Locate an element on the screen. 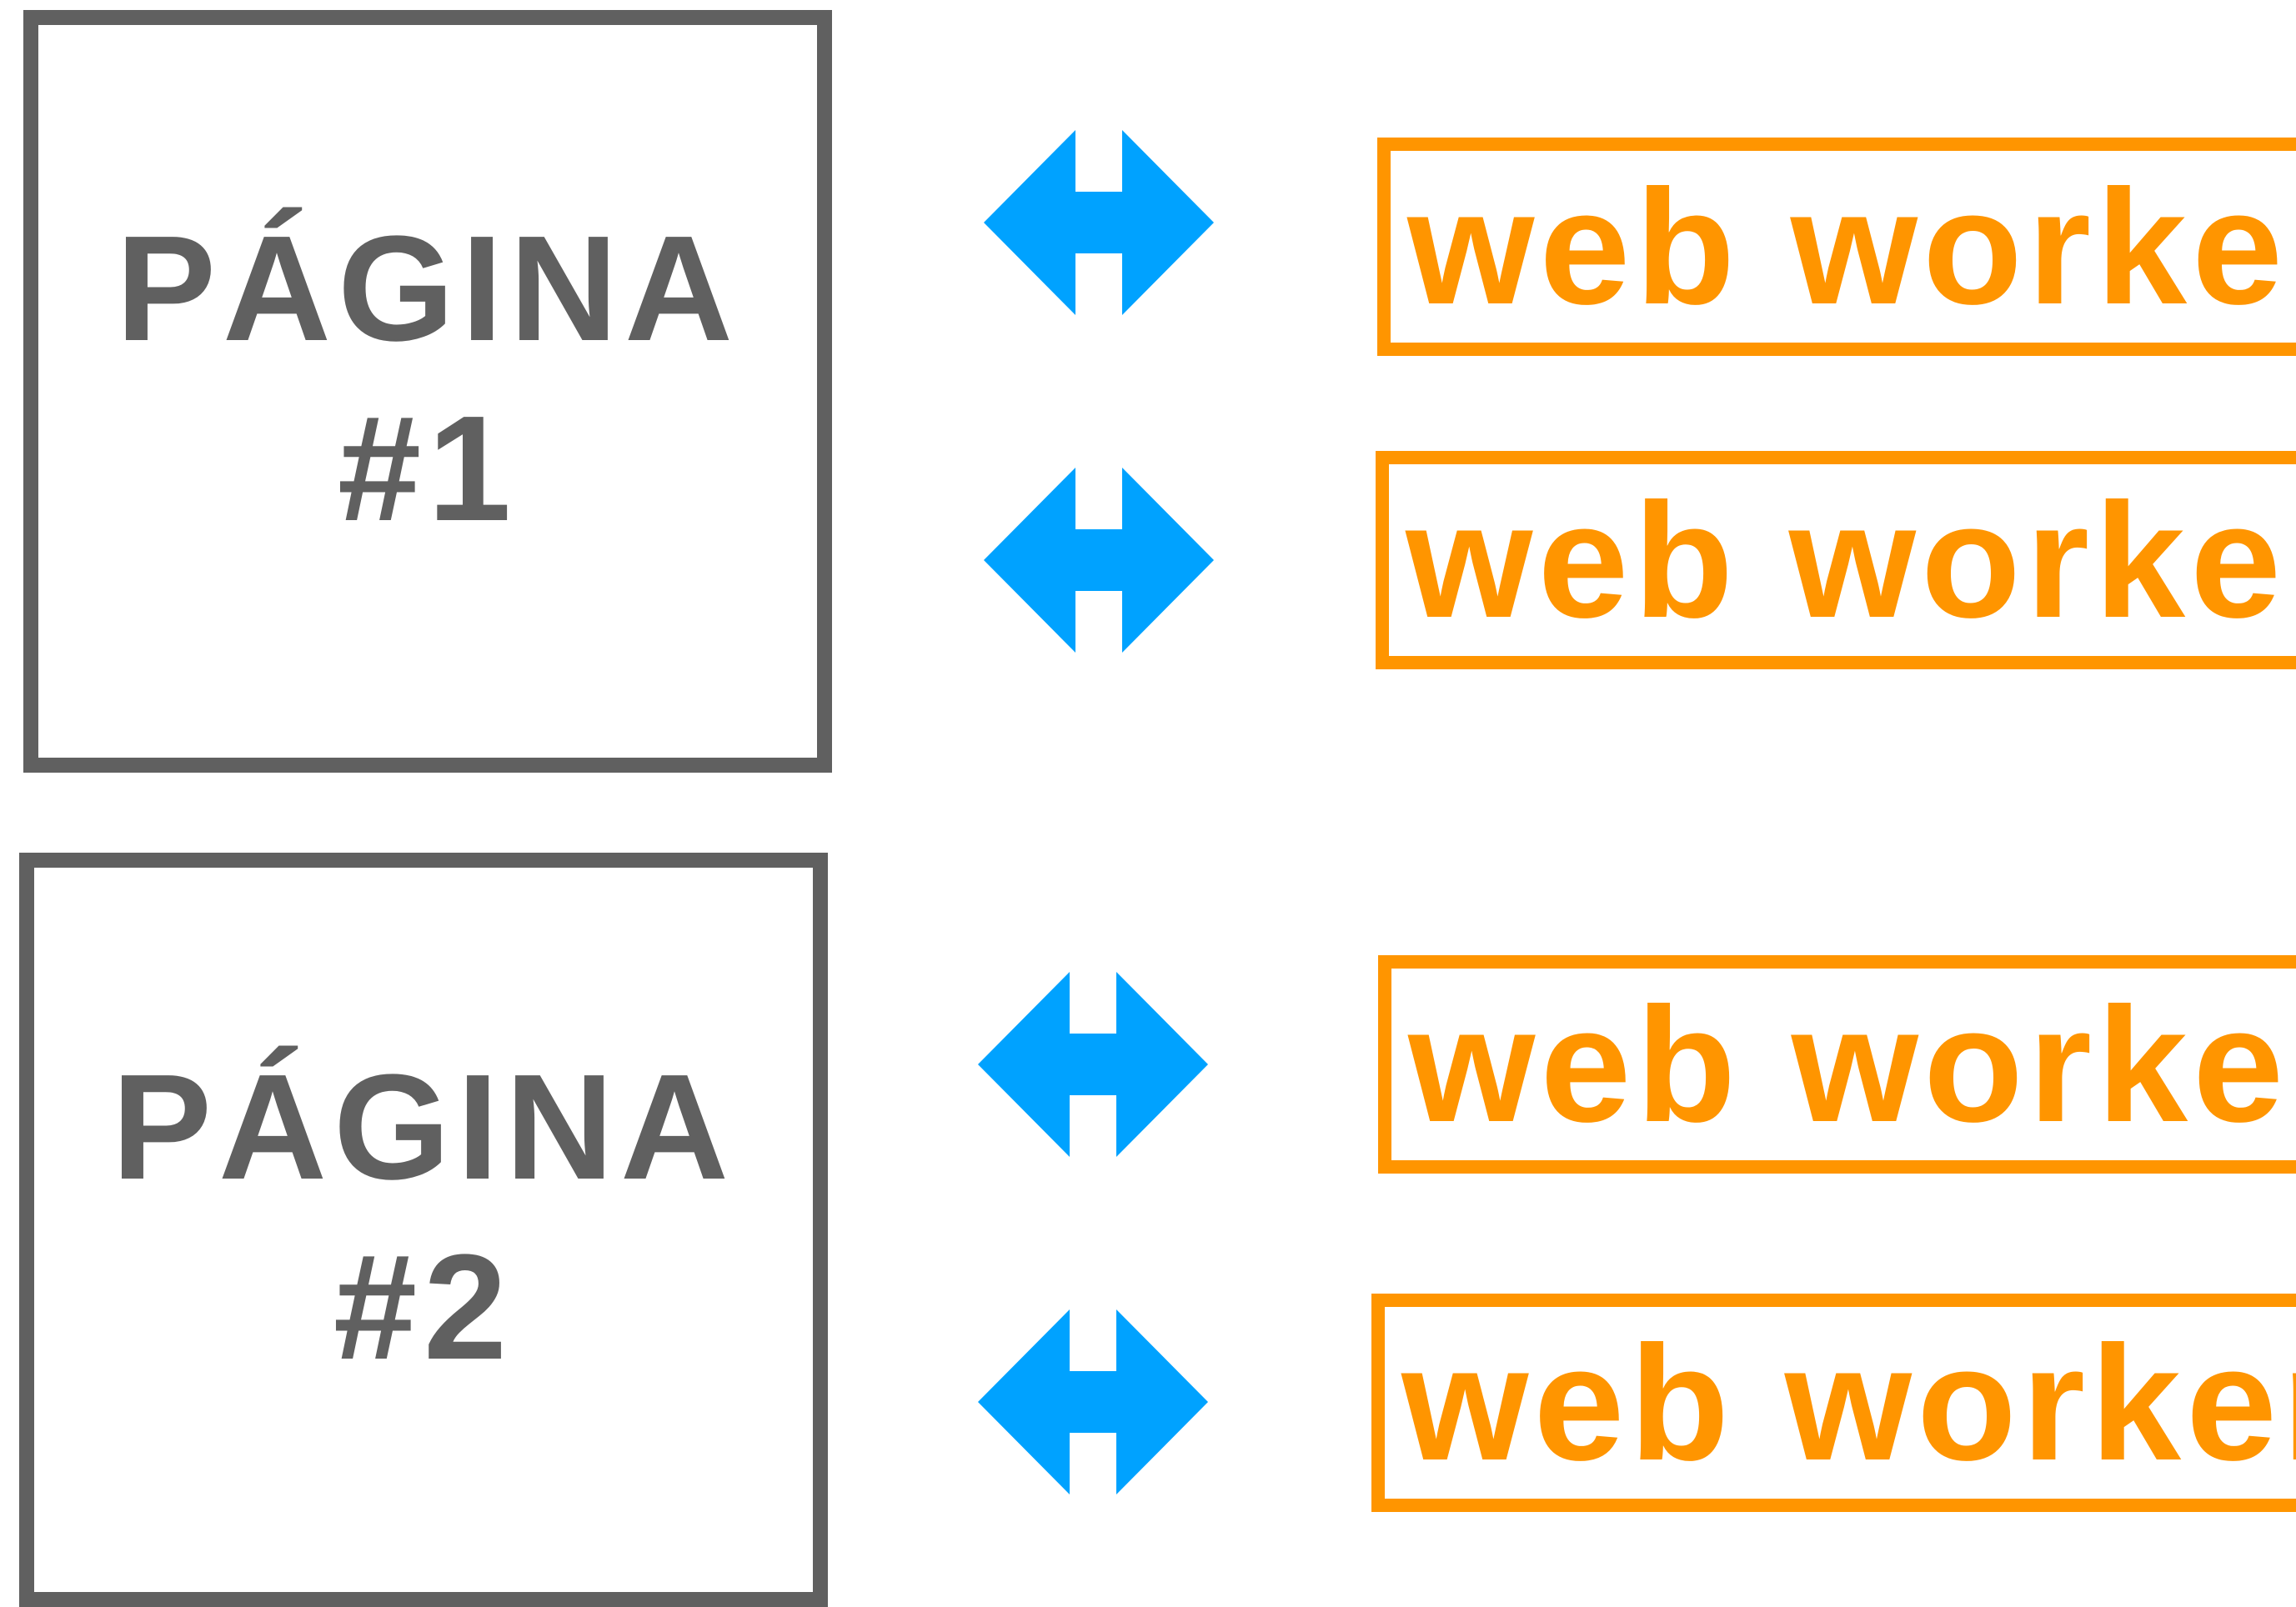  page-number: #2 is located at coordinates (423, 1307).